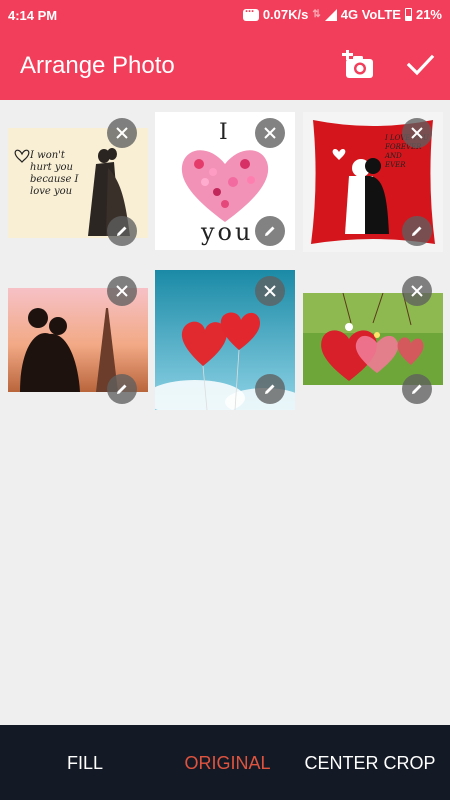 This screenshot has width=450, height=800. I want to click on checkmark-icon, so click(420, 65).